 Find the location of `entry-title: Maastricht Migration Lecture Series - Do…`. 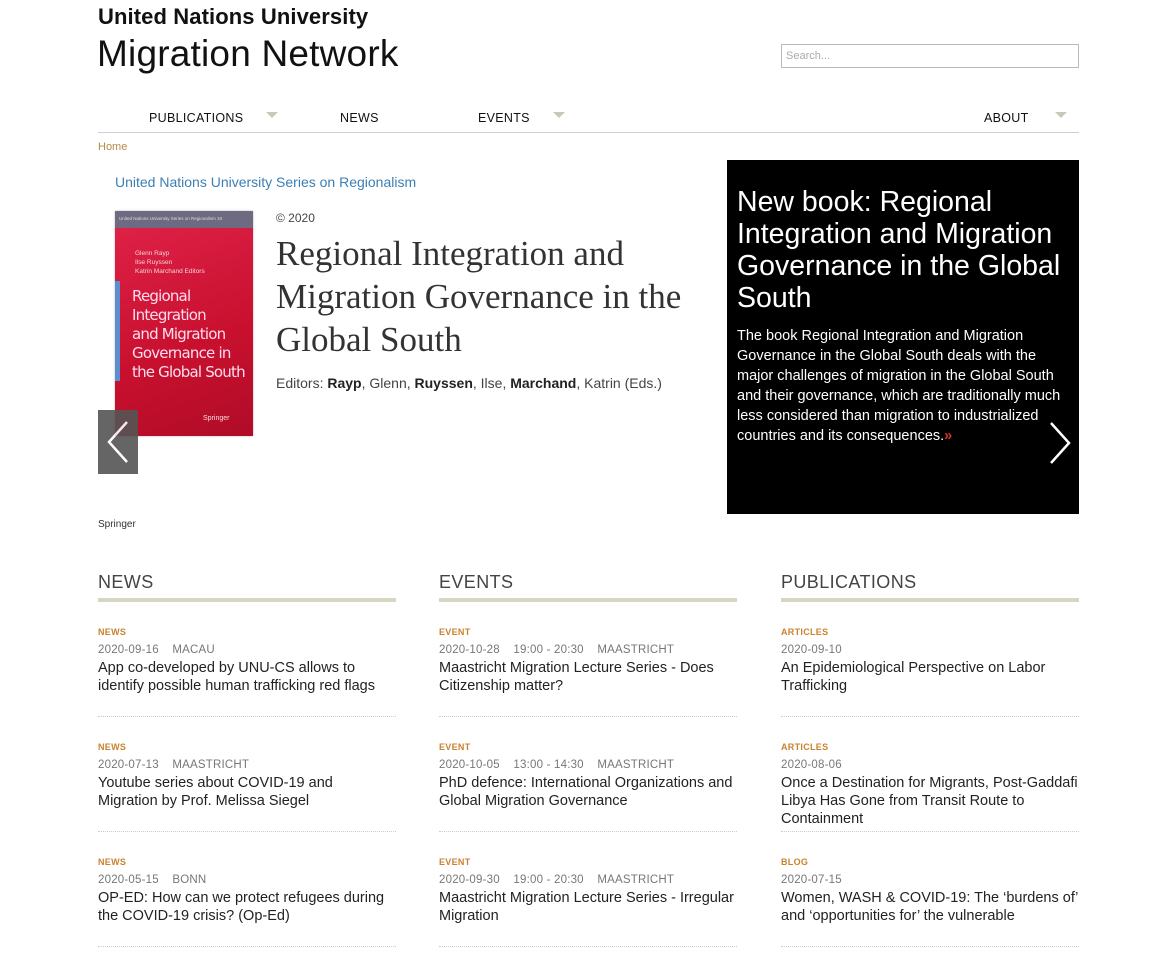

entry-title: Maastricht Migration Lecture Series - Do… is located at coordinates (588, 677).